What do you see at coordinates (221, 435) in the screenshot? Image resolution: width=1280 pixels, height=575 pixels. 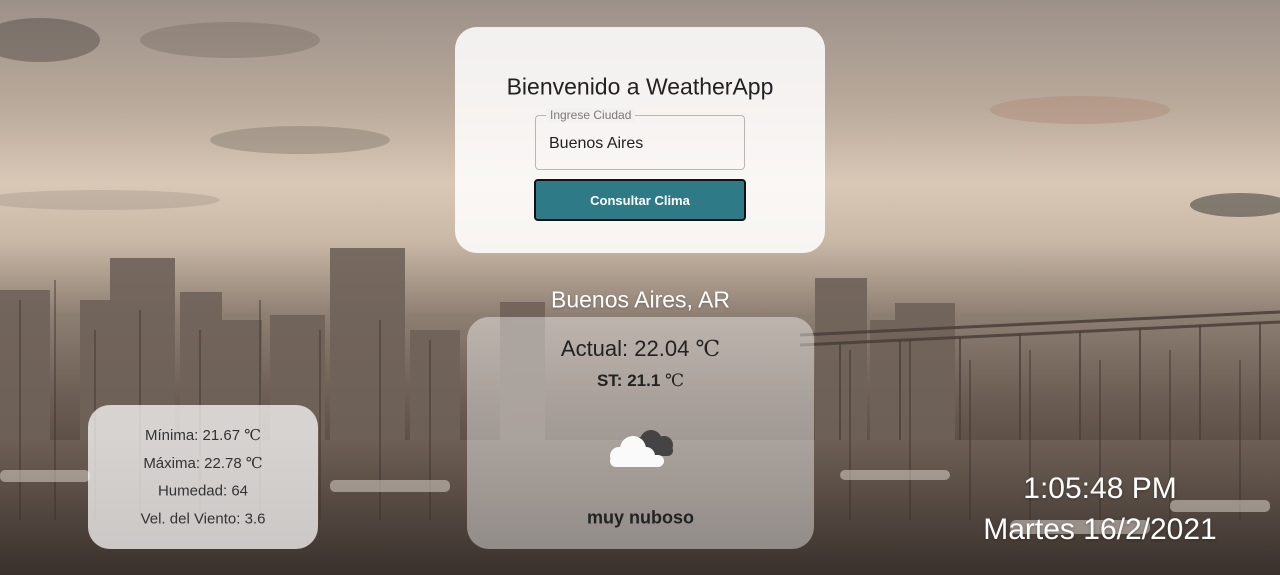 I see `min-value: 21.67` at bounding box center [221, 435].